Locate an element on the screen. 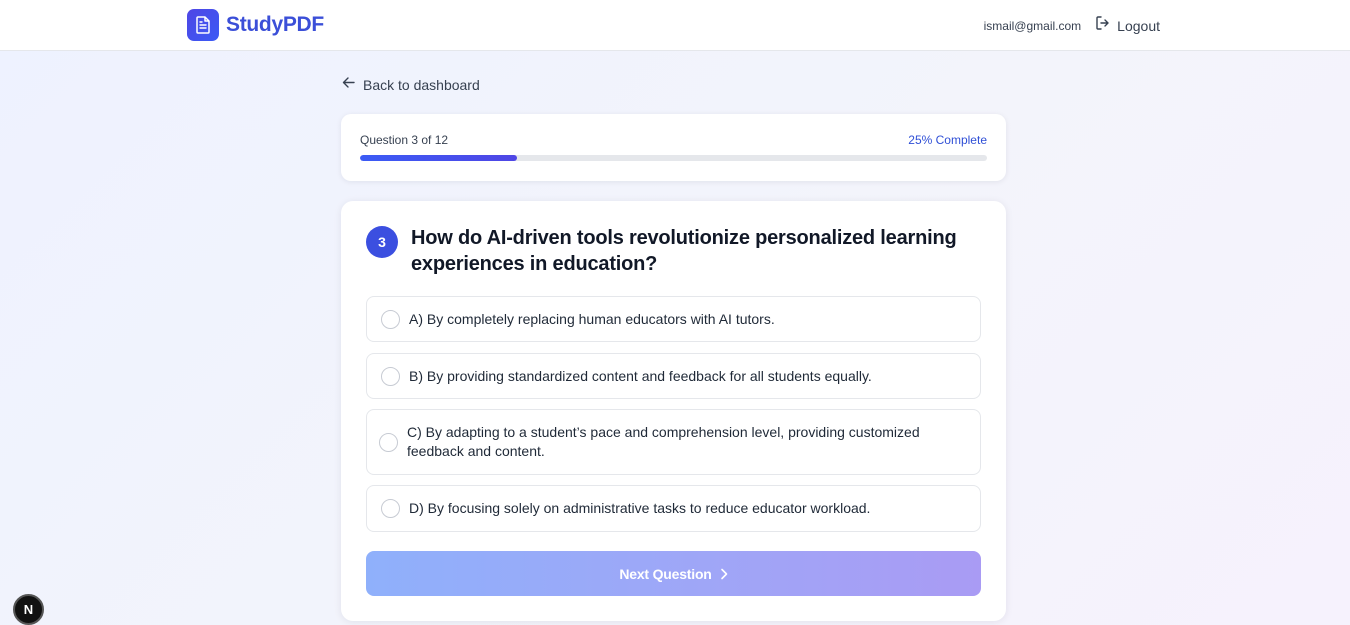 This screenshot has height=625, width=1350. progress-bar is located at coordinates (673, 158).